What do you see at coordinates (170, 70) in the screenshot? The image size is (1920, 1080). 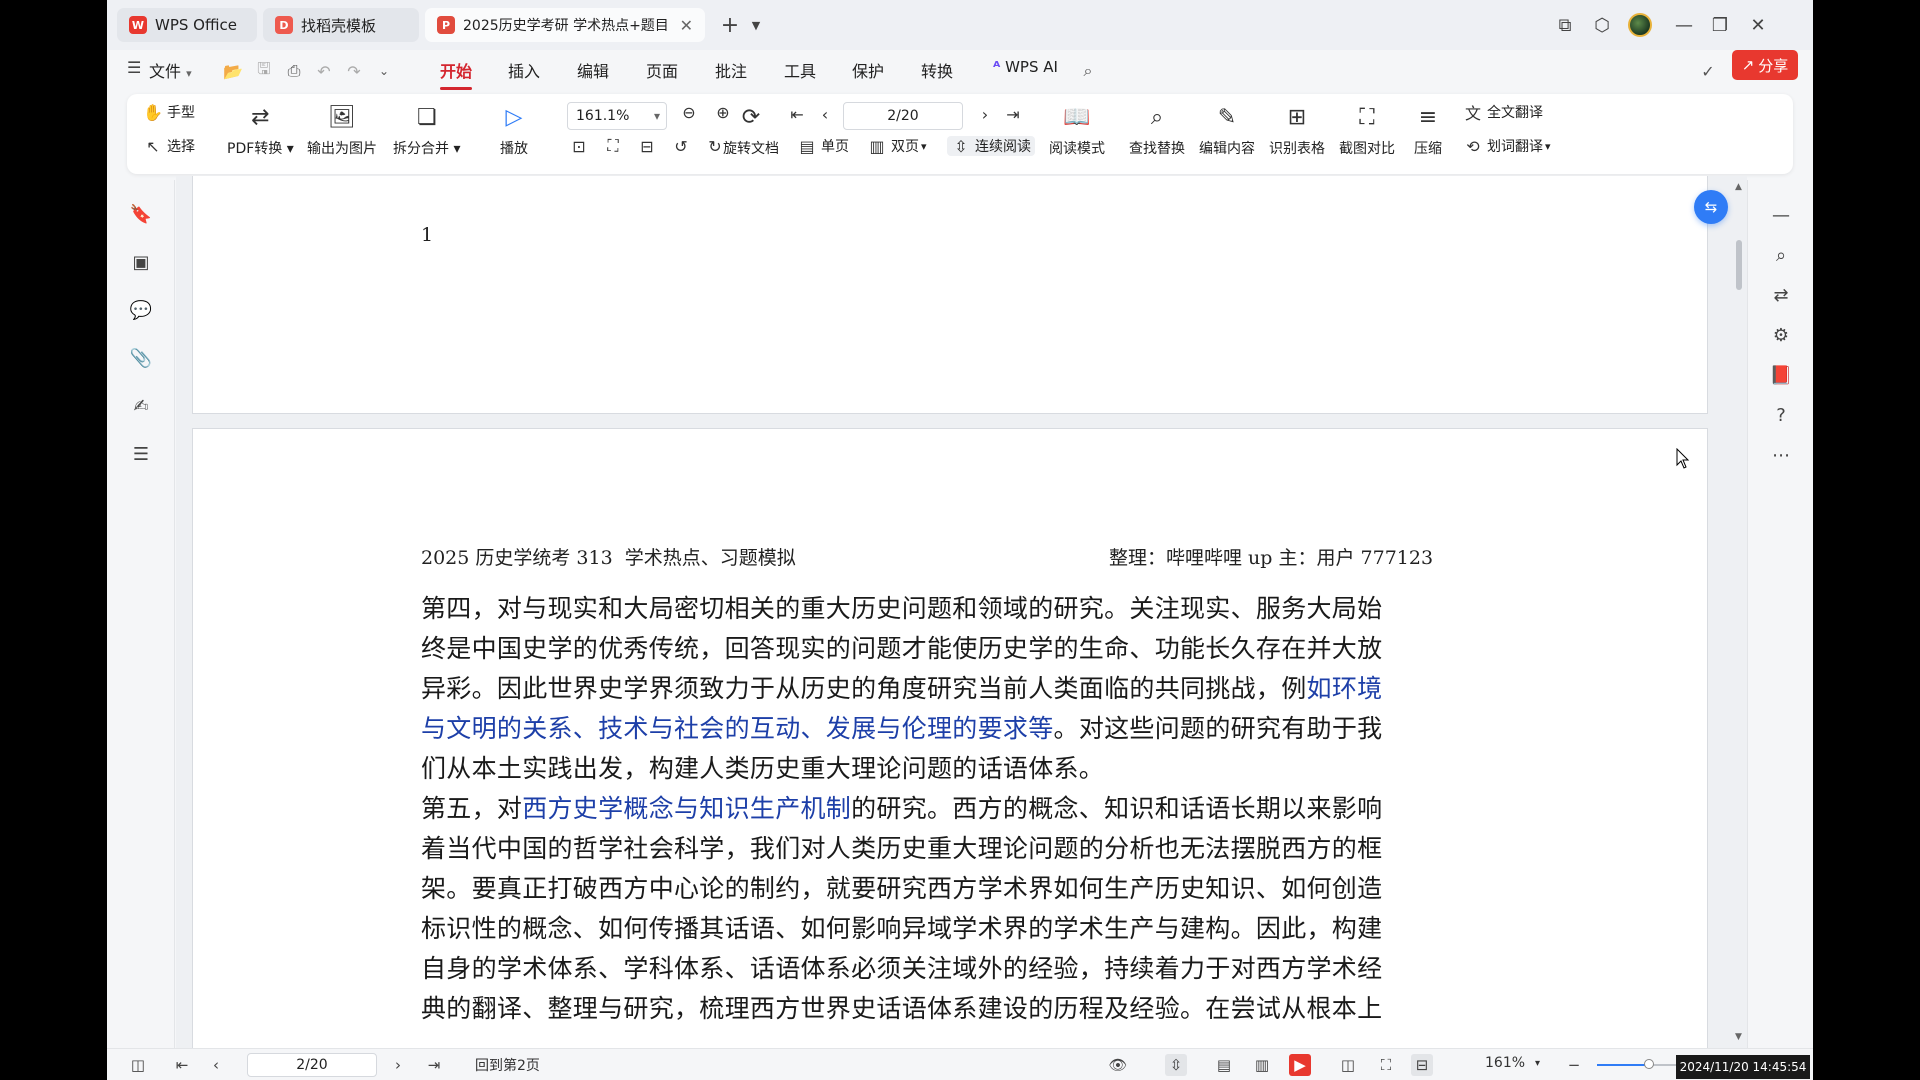 I see `file-menu: 文件 ▾` at bounding box center [170, 70].